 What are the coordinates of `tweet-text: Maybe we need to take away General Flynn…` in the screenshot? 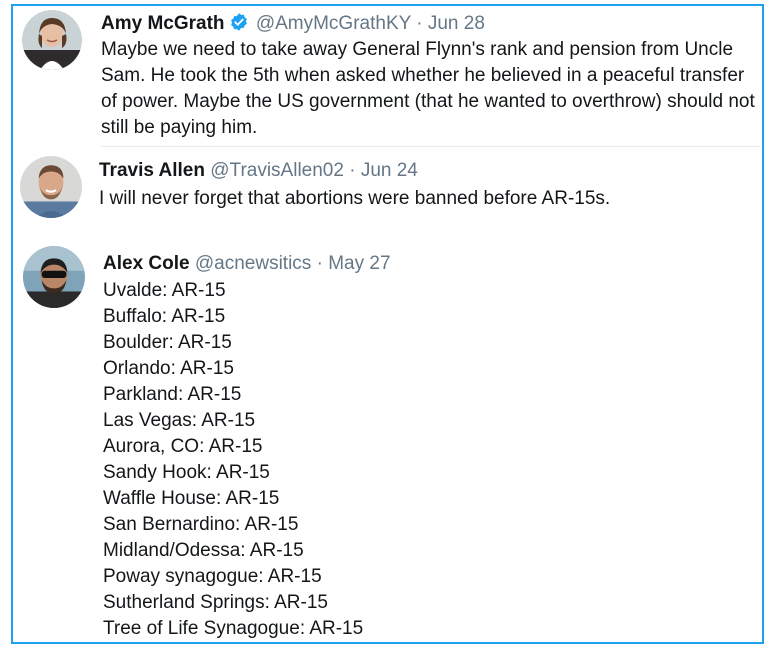 It's located at (428, 88).